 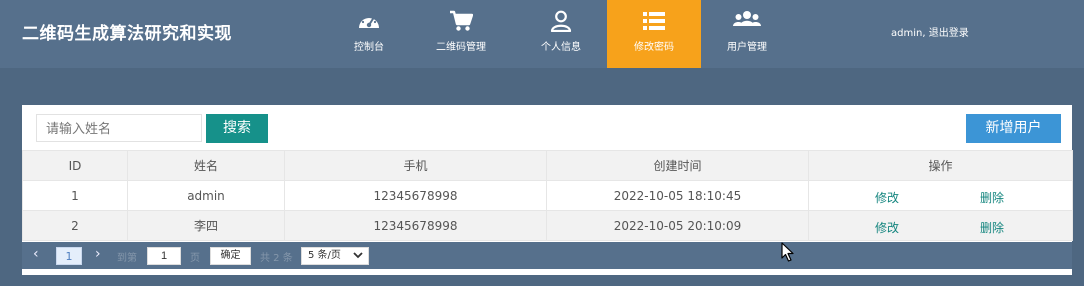 I want to click on app-title: 二维码生成算法研究和实现, so click(x=127, y=34).